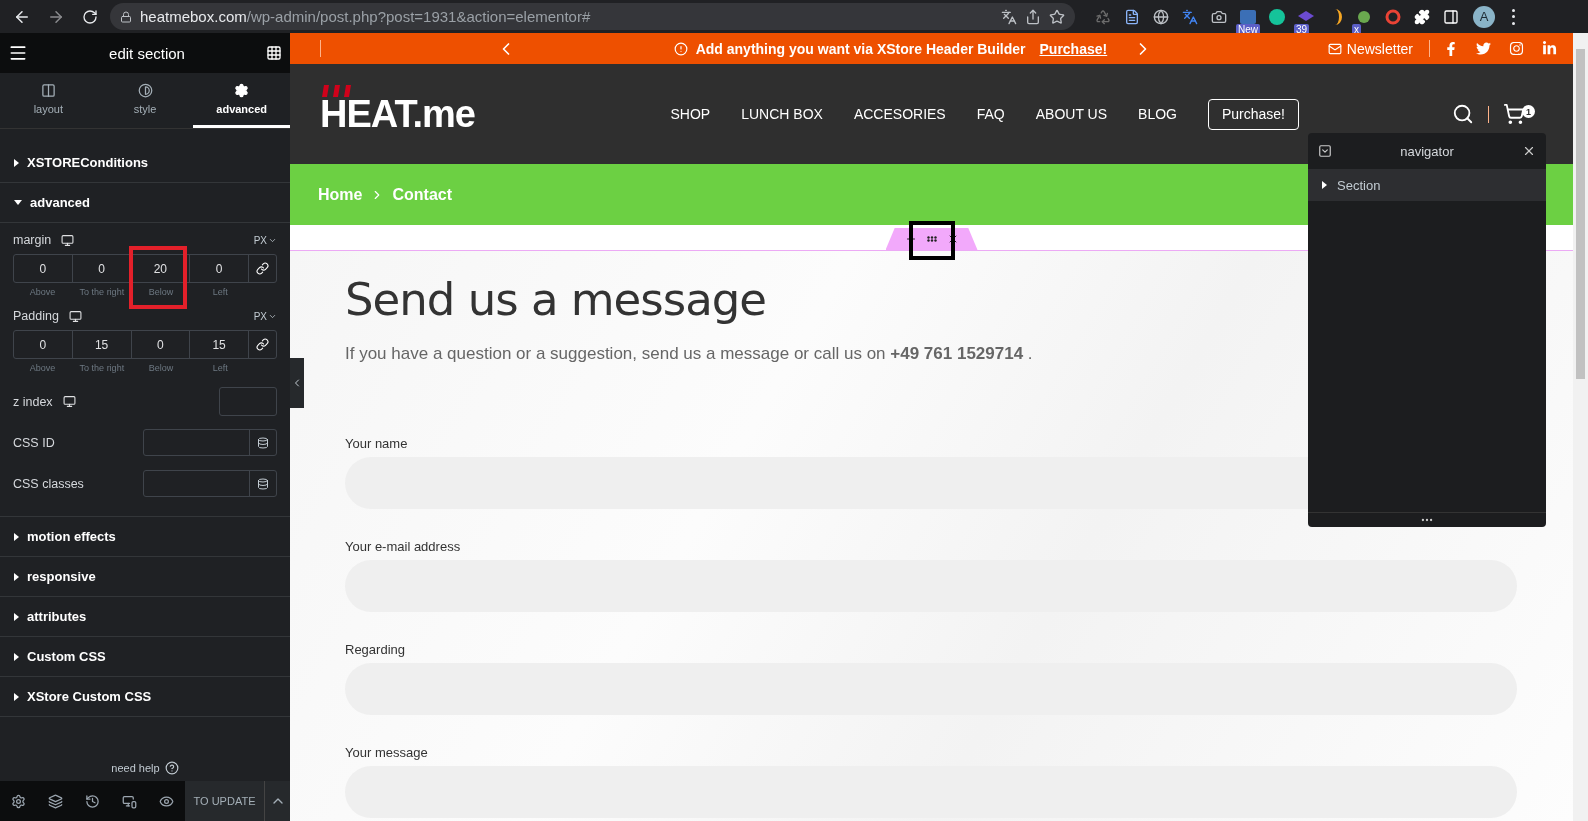 The height and width of the screenshot is (821, 1588). I want to click on address-bar: heatmebox.com/wp-admin/post.php?post=1931&action=elementor#, so click(592, 16).